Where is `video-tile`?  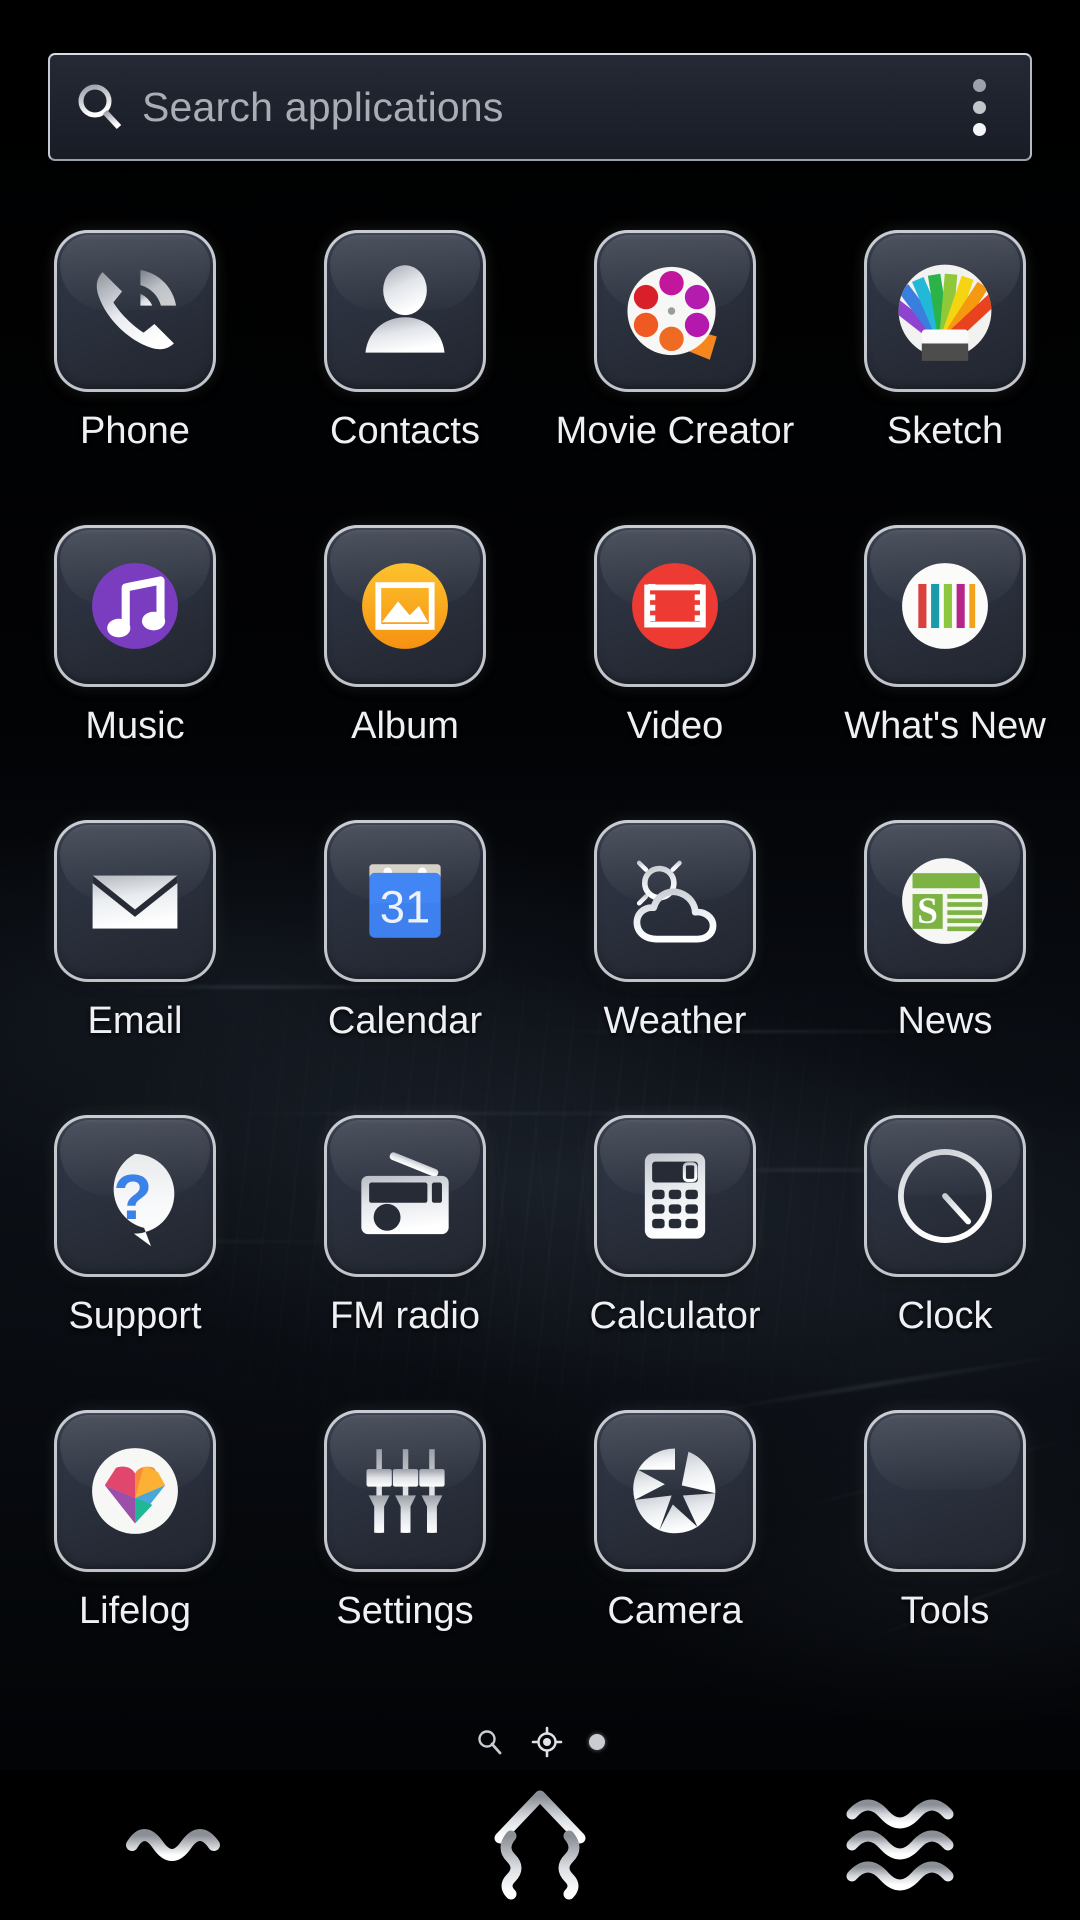 video-tile is located at coordinates (675, 606).